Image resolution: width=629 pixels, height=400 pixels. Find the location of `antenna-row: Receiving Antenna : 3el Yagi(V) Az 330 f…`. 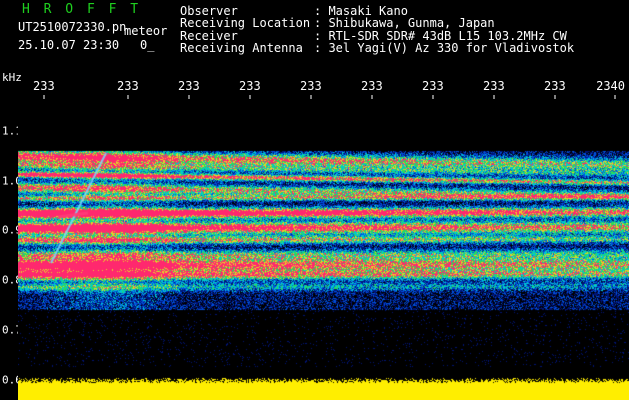

antenna-row: Receiving Antenna : 3el Yagi(V) Az 330 f… is located at coordinates (377, 47).